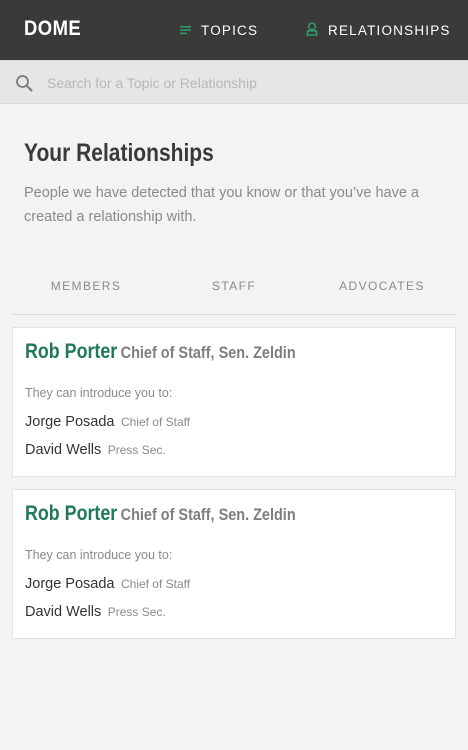 The width and height of the screenshot is (468, 750). Describe the element at coordinates (230, 30) in the screenshot. I see `nav-topics-label: TOPICS` at that location.